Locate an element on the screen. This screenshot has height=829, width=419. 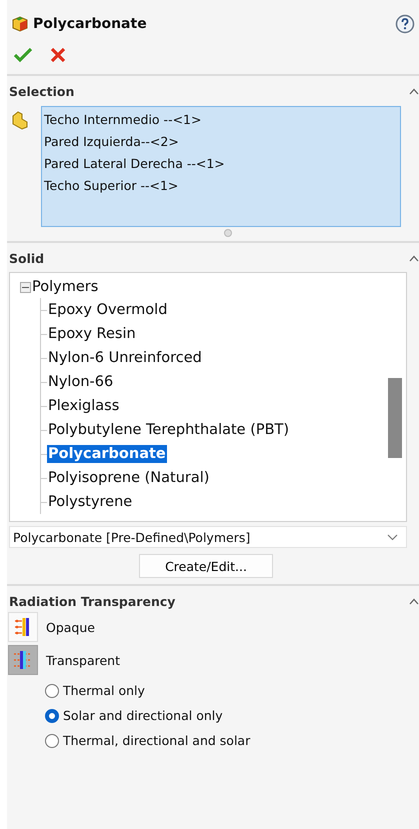
material-icon is located at coordinates (20, 24).